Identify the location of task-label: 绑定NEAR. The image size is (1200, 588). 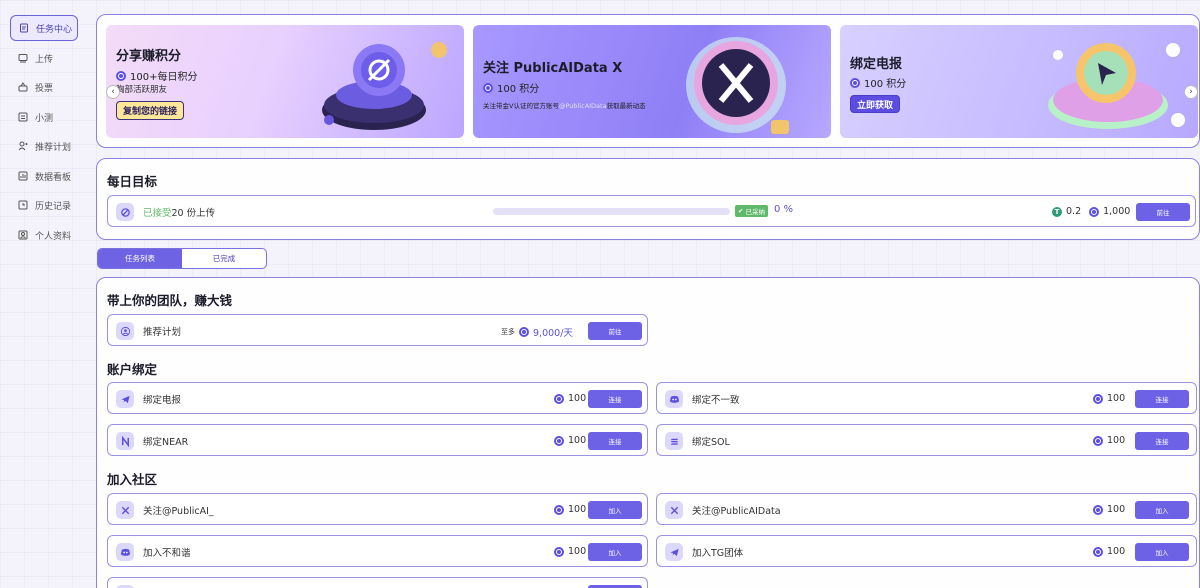
(166, 442).